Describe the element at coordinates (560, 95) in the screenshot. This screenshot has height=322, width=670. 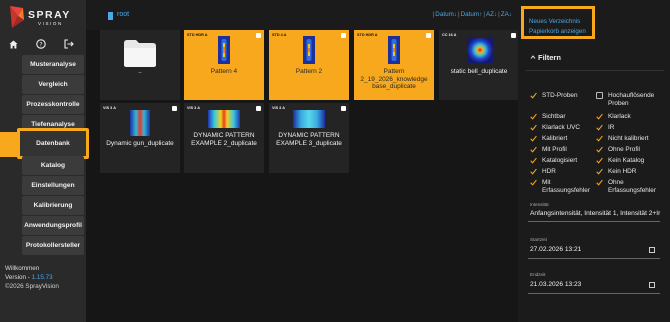
I see `filter-label: STD-Proben` at that location.